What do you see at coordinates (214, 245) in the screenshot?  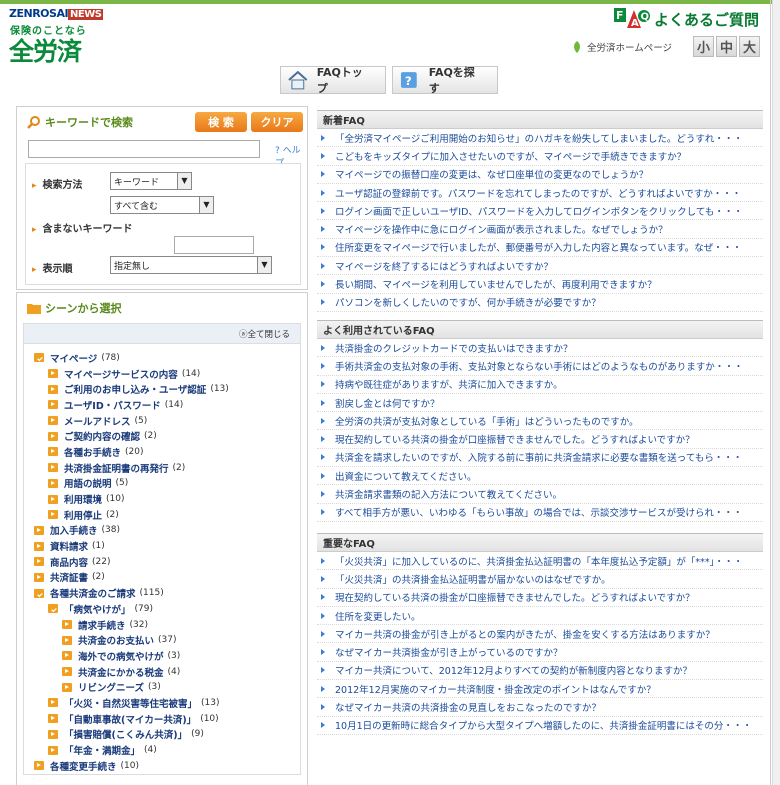 I see `exclude-keyword-input` at bounding box center [214, 245].